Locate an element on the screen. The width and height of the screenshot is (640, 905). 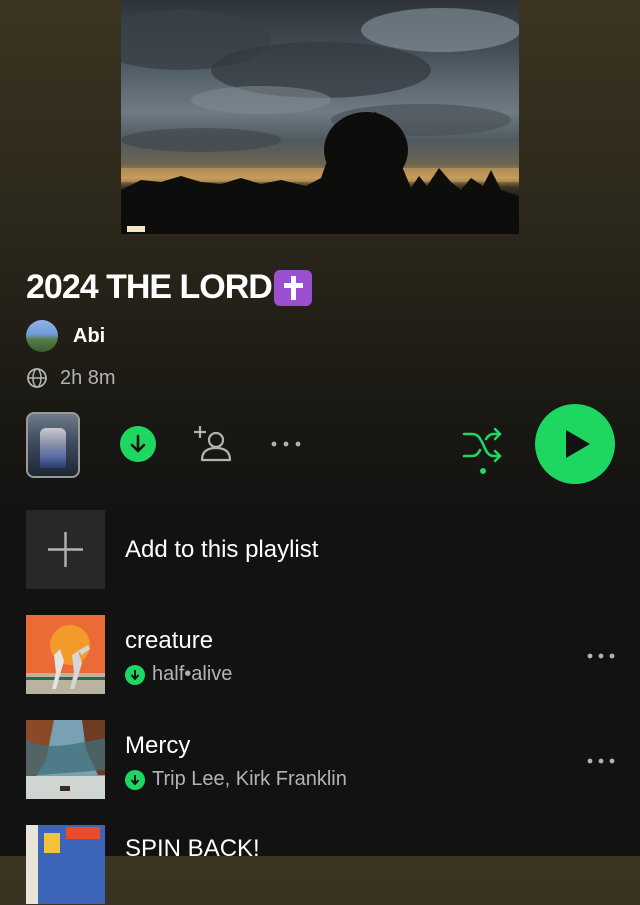
track-title: creature is located at coordinates (169, 640).